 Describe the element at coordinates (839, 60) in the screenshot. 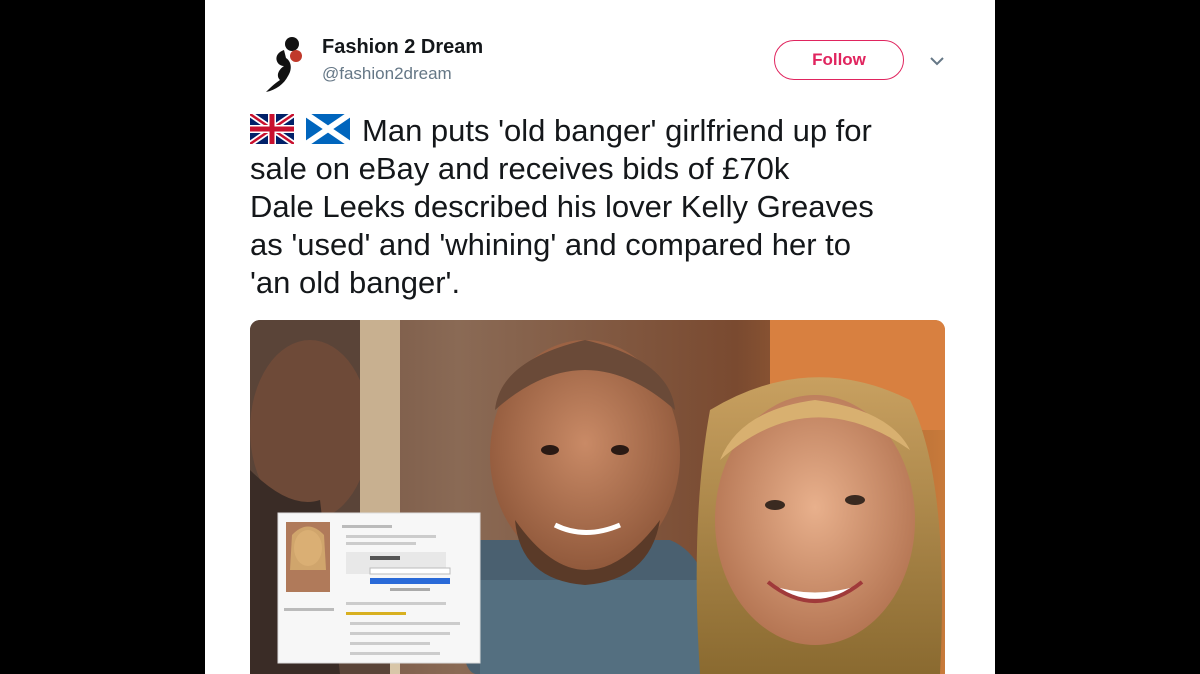

I see `follow-button: Follow` at that location.